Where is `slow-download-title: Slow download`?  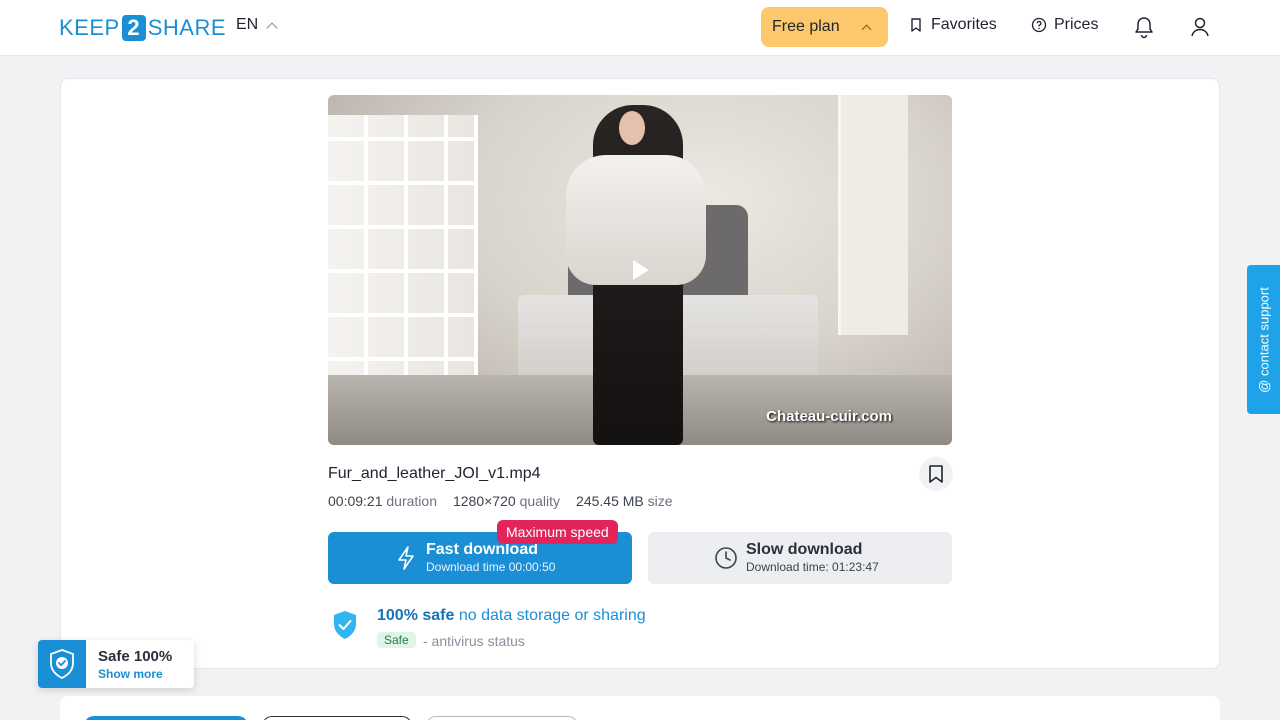 slow-download-title: Slow download is located at coordinates (804, 549).